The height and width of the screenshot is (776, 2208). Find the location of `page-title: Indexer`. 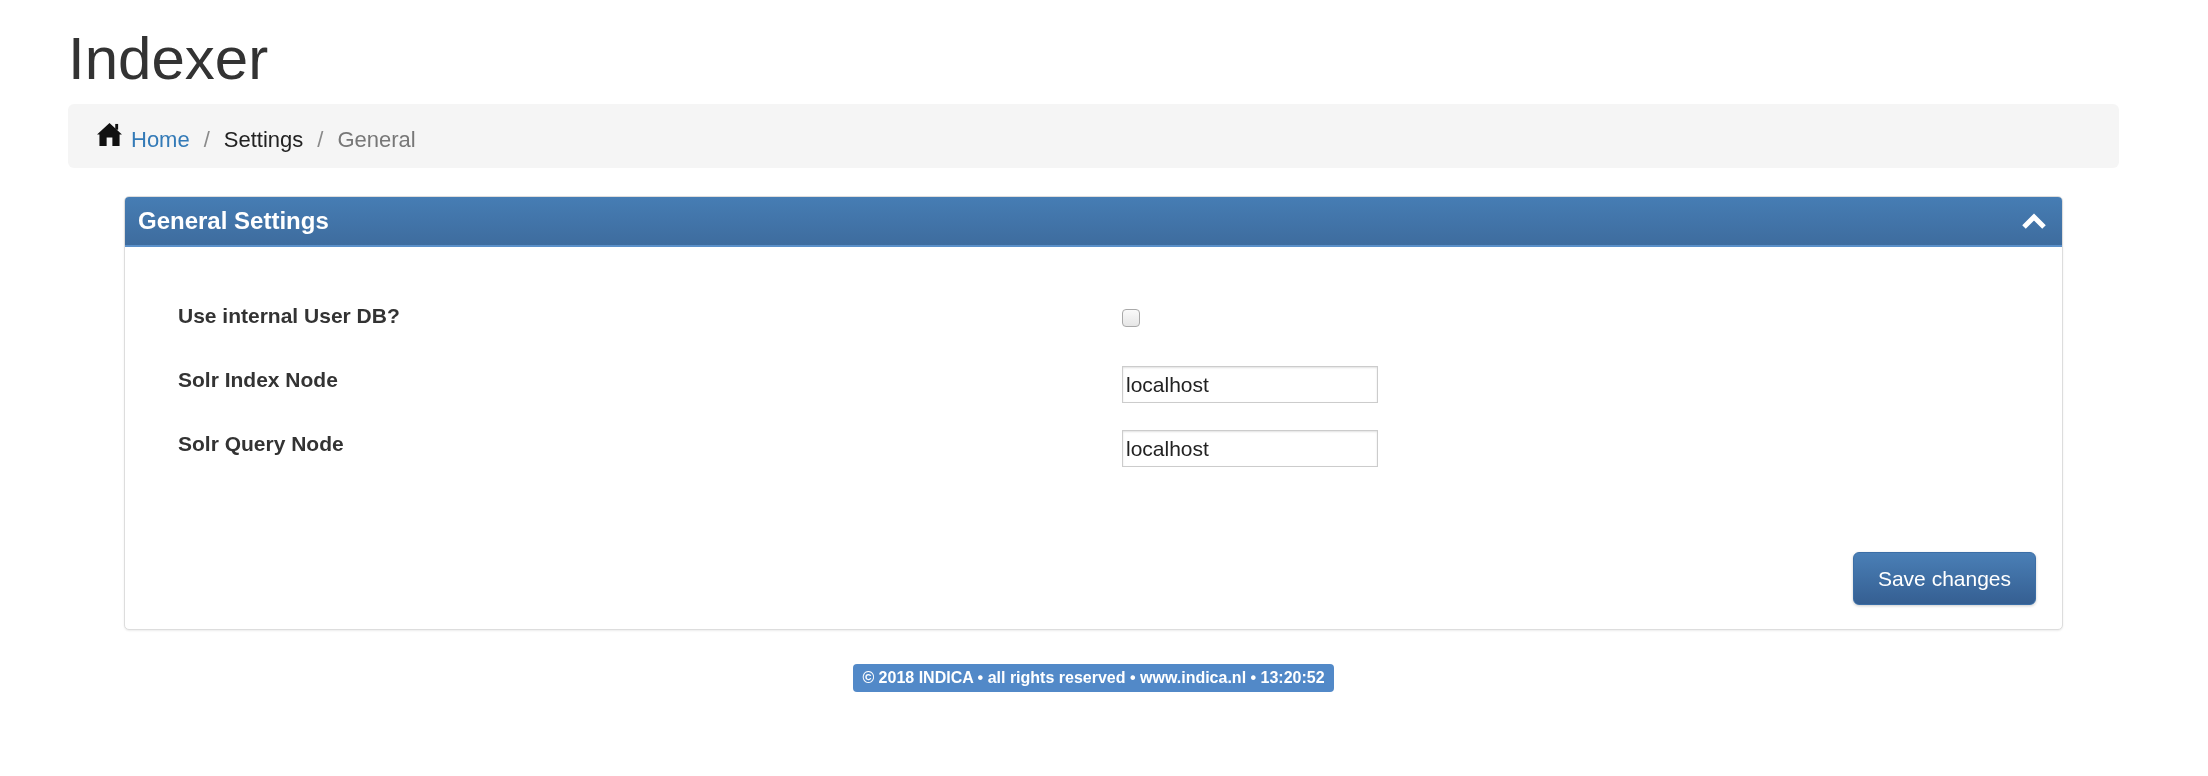

page-title: Indexer is located at coordinates (169, 59).